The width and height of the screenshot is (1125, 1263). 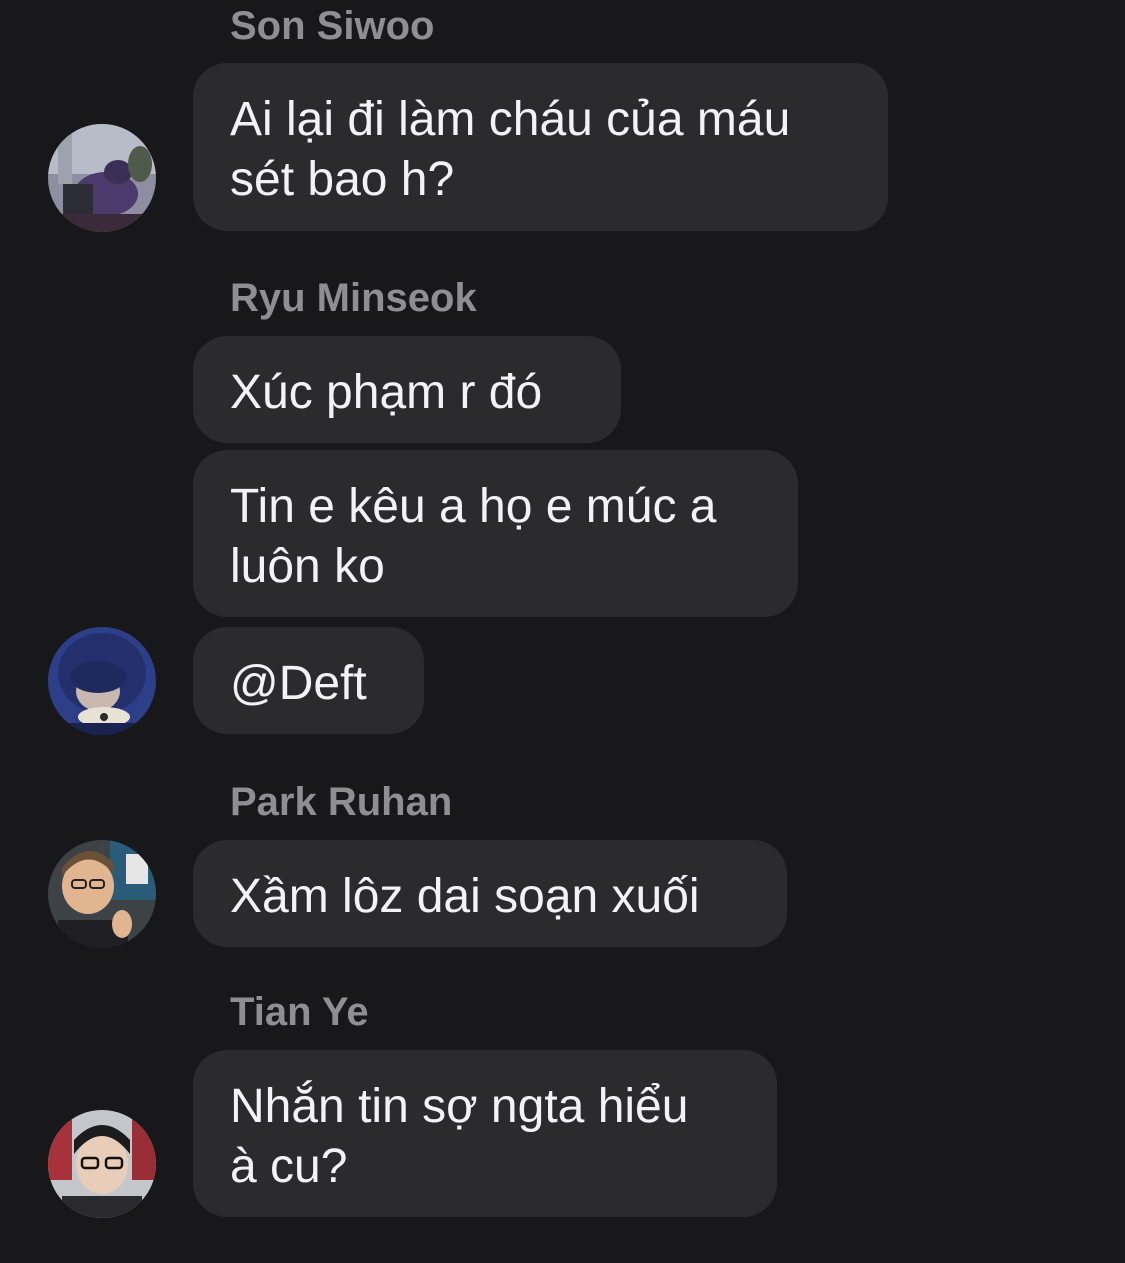 I want to click on message-bubble: Xầm lôz dai soạn xuối, so click(x=490, y=893).